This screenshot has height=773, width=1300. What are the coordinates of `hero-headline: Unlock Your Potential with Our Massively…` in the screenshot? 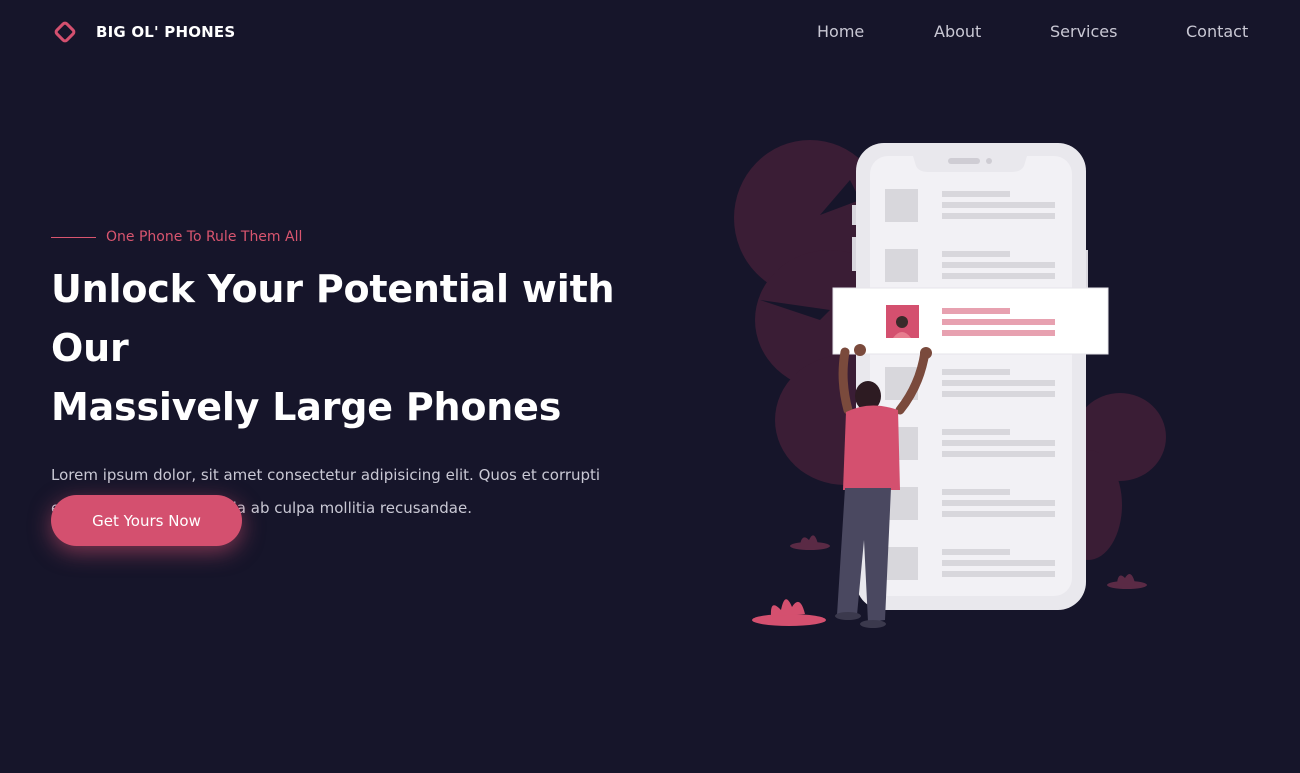 It's located at (361, 348).